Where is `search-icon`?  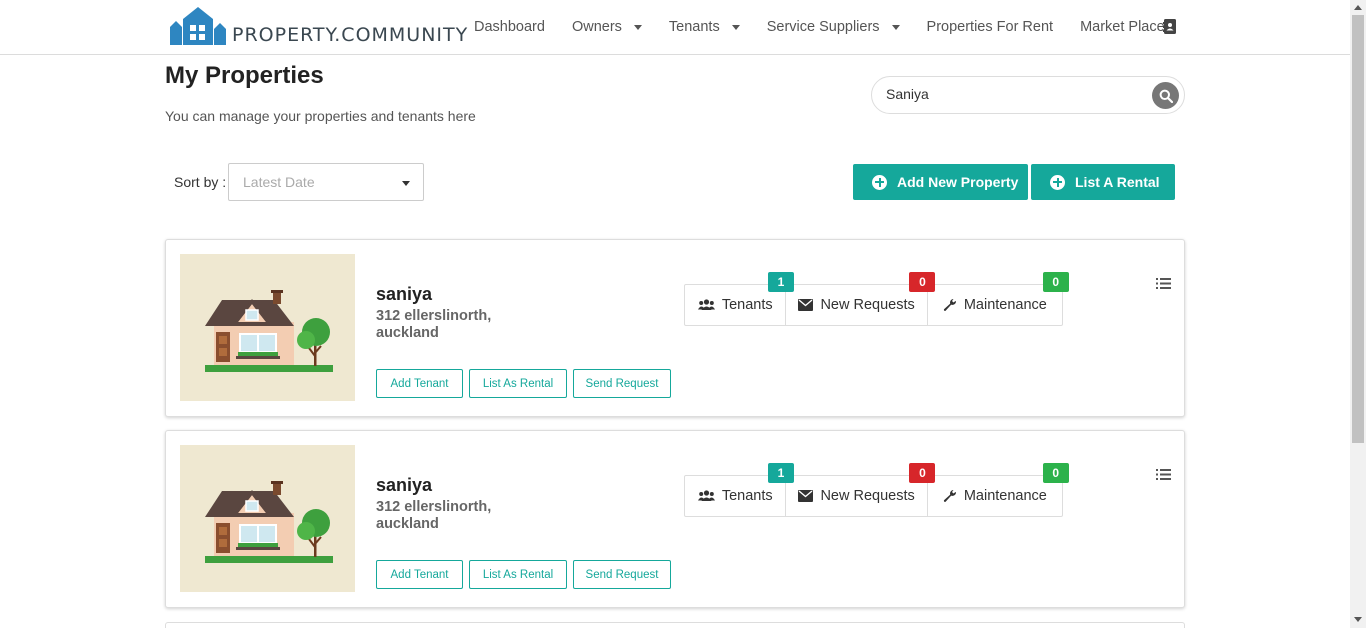
search-icon is located at coordinates (1166, 96).